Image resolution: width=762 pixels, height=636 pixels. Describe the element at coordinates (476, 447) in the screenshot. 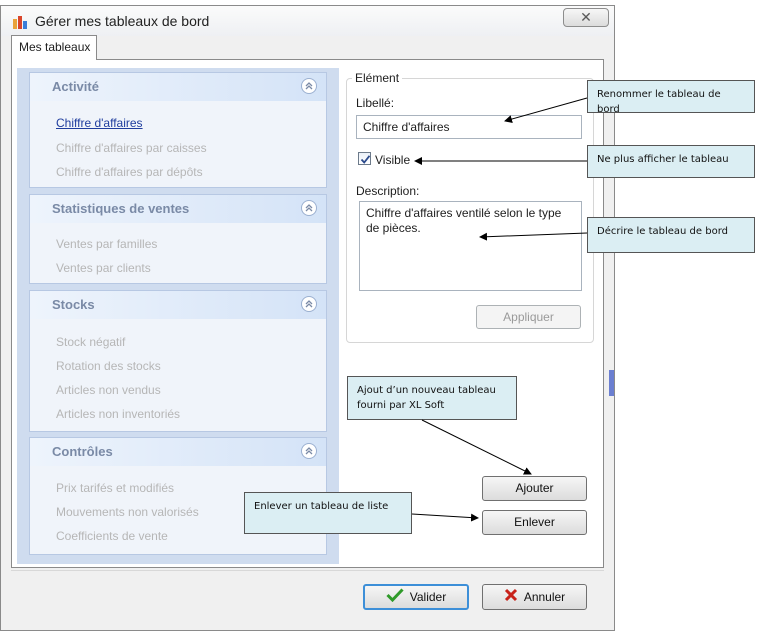

I see `arrow-add` at that location.